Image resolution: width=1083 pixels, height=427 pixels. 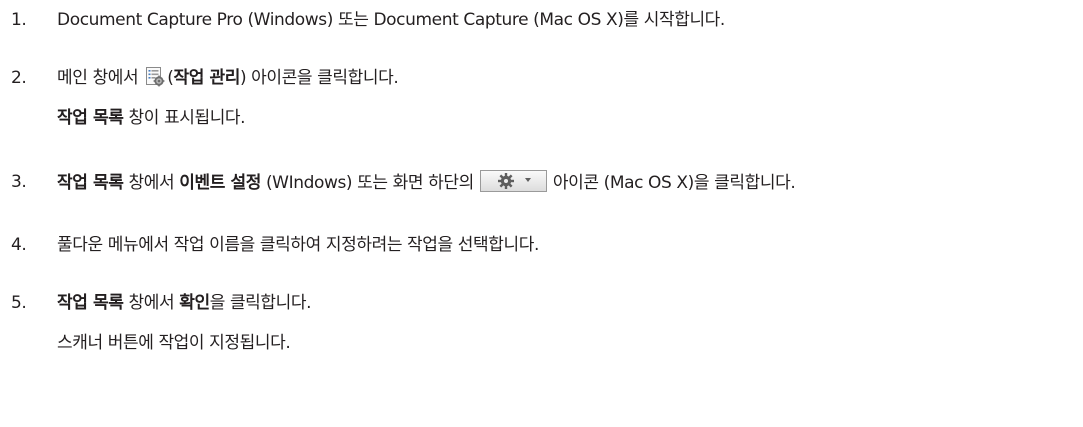 I want to click on step-text: 메인 창에서 (작업 관리) 아이콘을 클릭합니다., so click(x=228, y=78).